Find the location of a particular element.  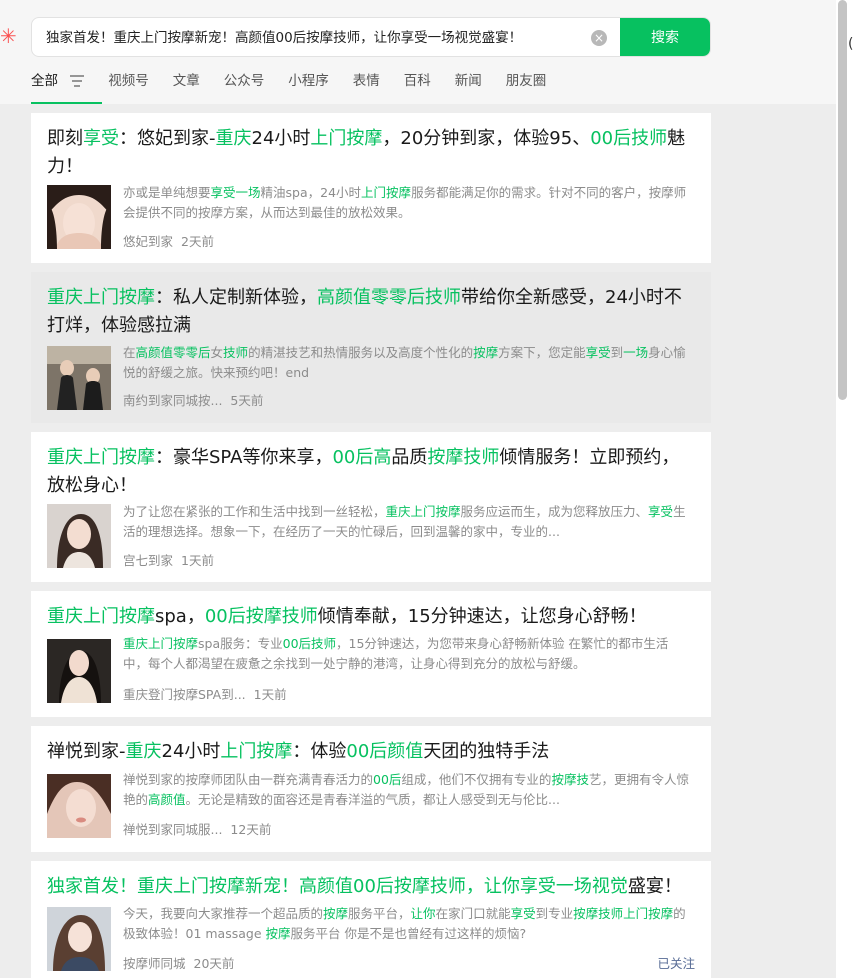

text-segment: 组成，他们不仅拥有专业的 is located at coordinates (476, 779).